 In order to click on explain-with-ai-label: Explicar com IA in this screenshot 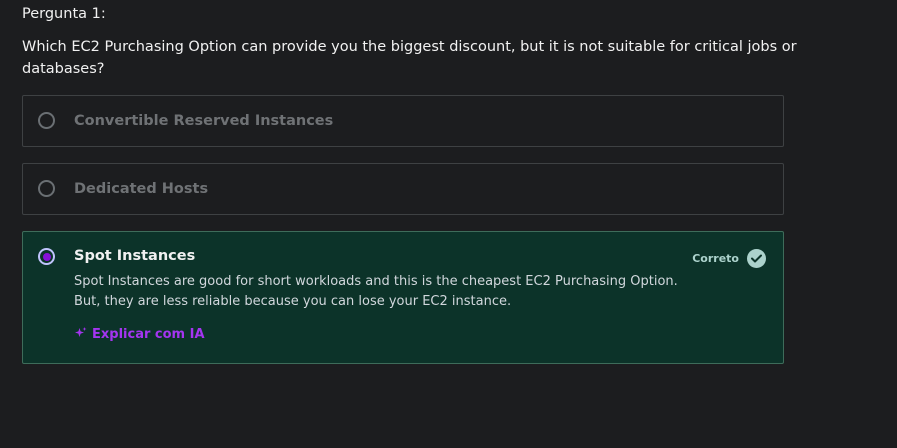, I will do `click(148, 334)`.